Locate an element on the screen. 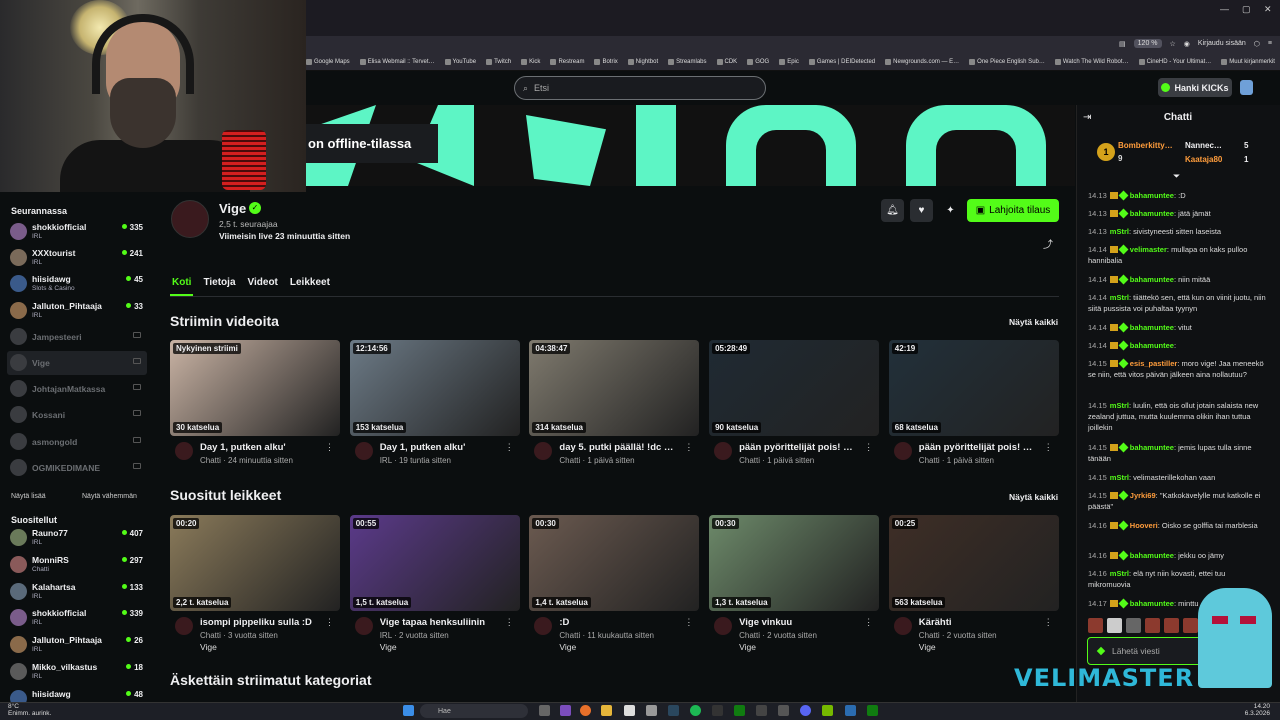 Image resolution: width=1280 pixels, height=720 pixels. reader-icon: ▤ is located at coordinates (1122, 44).